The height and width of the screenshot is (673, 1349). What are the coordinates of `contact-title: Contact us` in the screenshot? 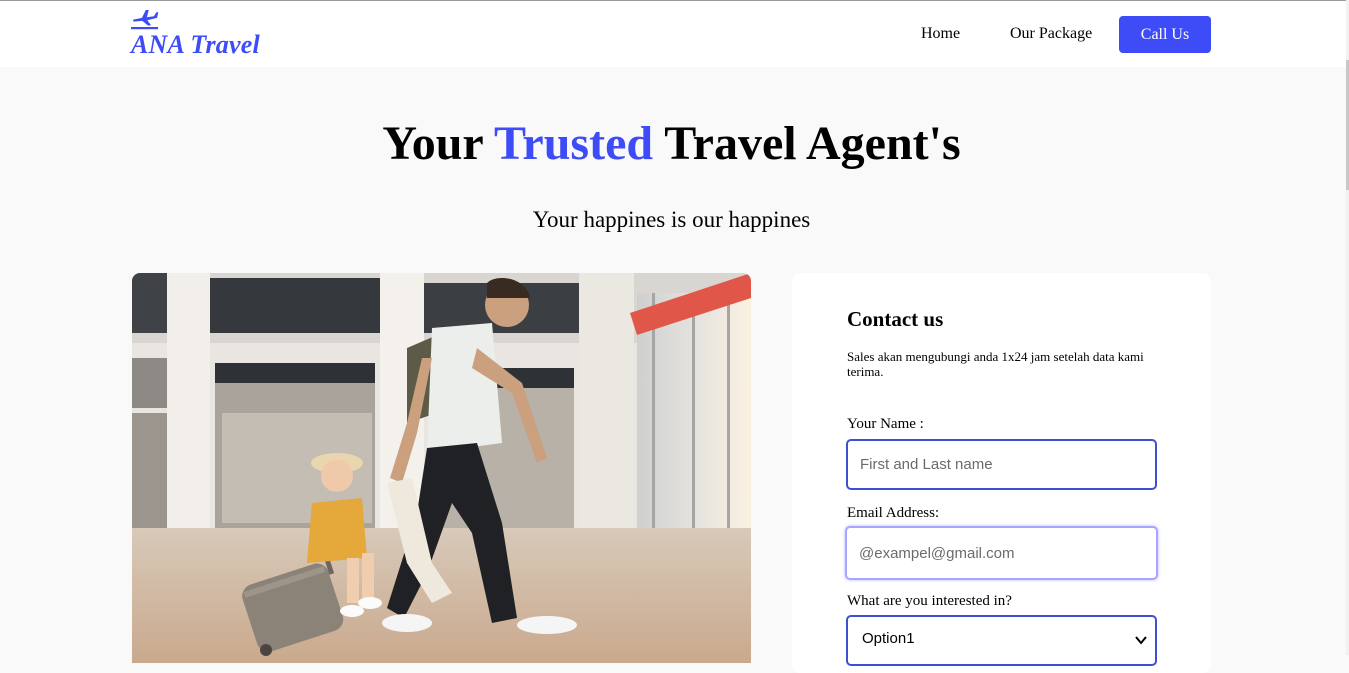 It's located at (895, 319).